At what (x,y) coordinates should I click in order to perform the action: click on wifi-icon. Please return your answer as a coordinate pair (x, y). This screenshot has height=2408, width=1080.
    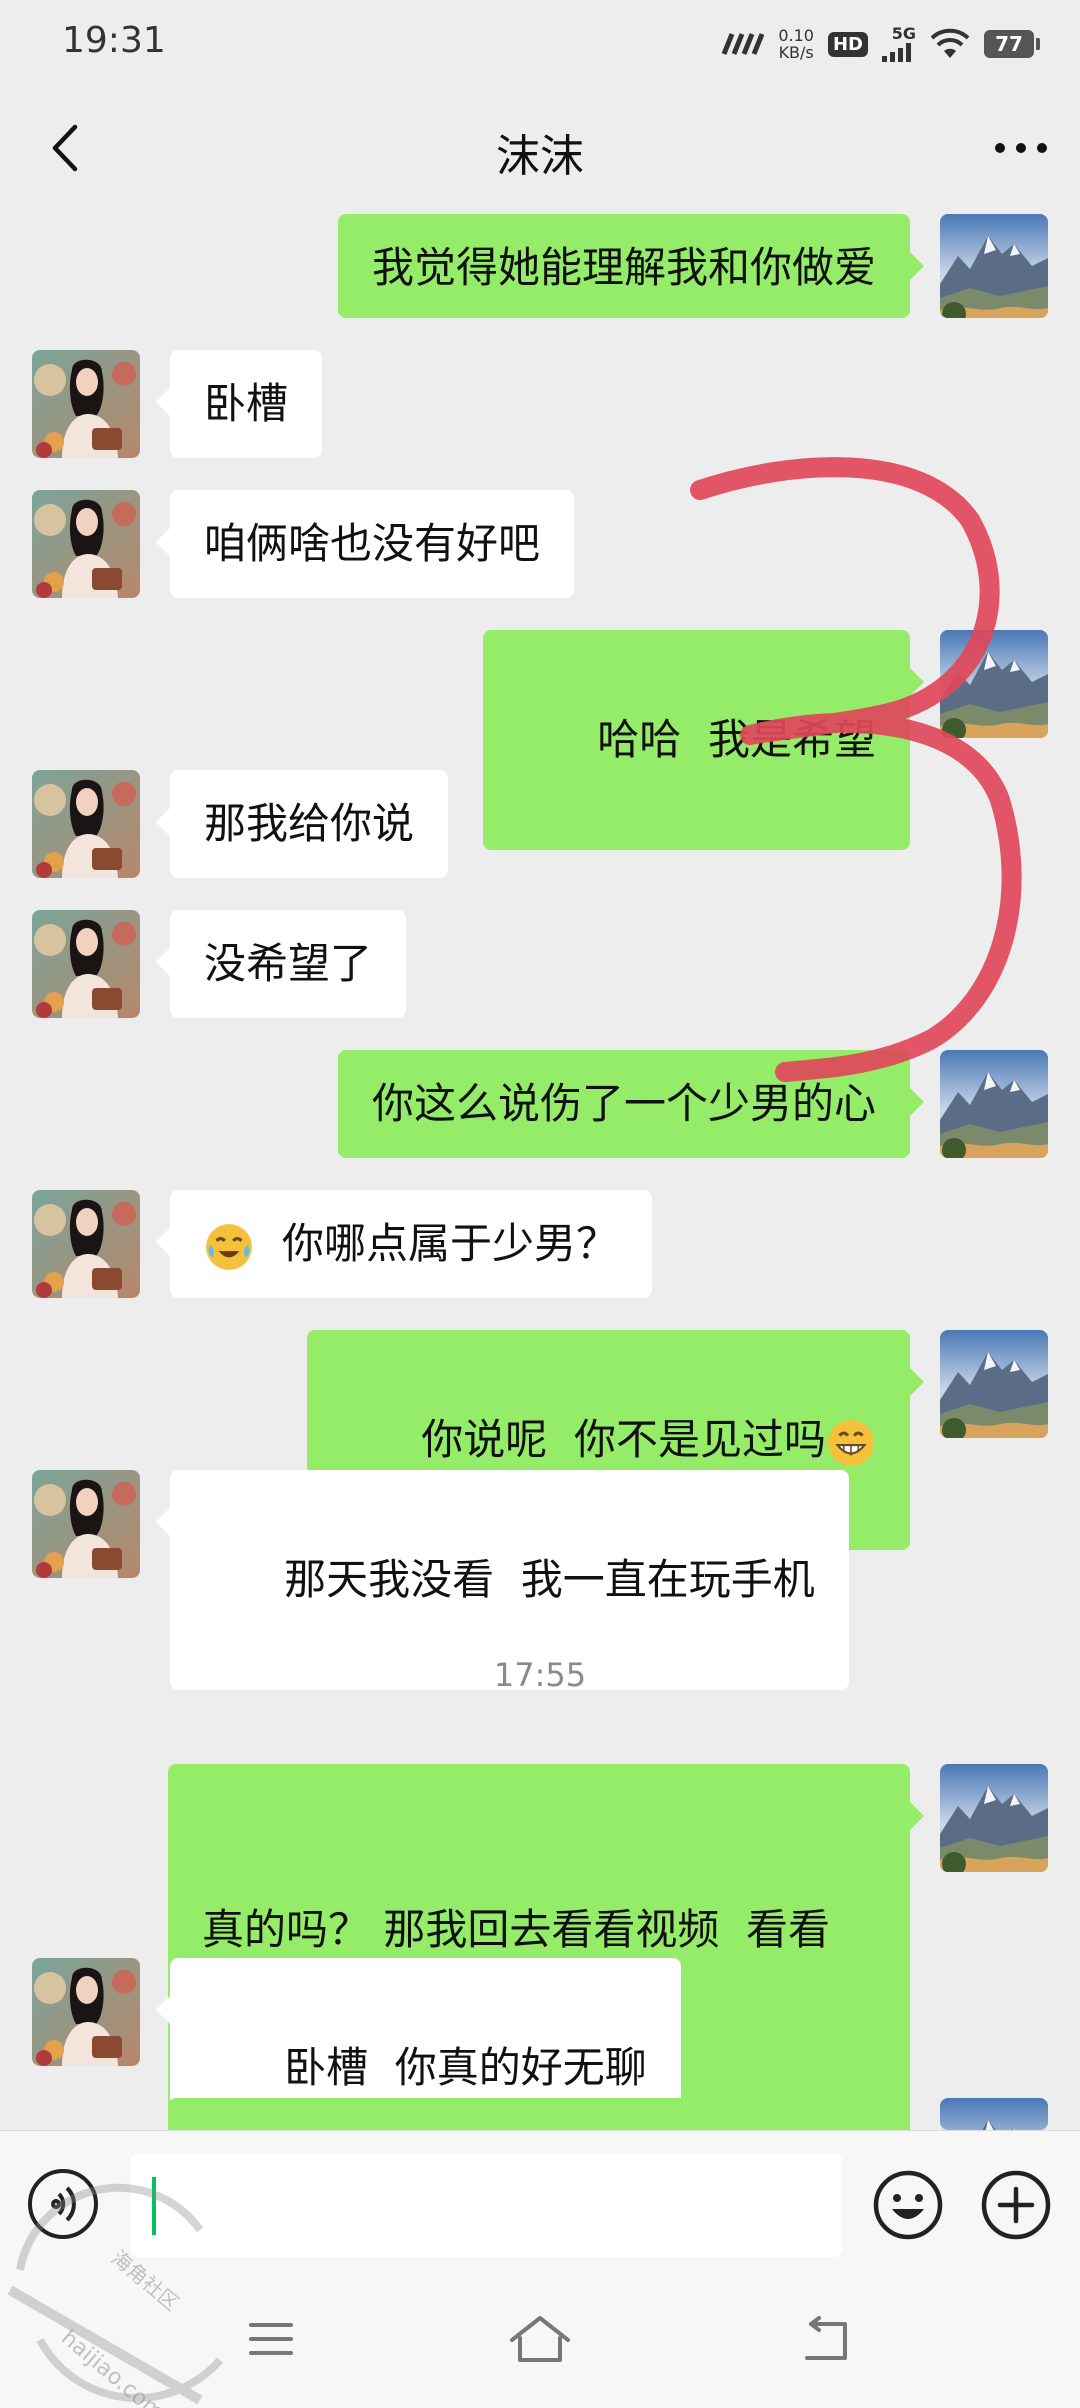
    Looking at the image, I should click on (950, 43).